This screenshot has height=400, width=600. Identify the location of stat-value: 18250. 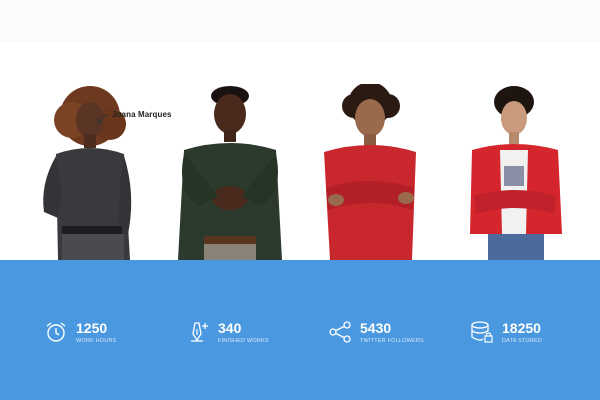
(521, 327).